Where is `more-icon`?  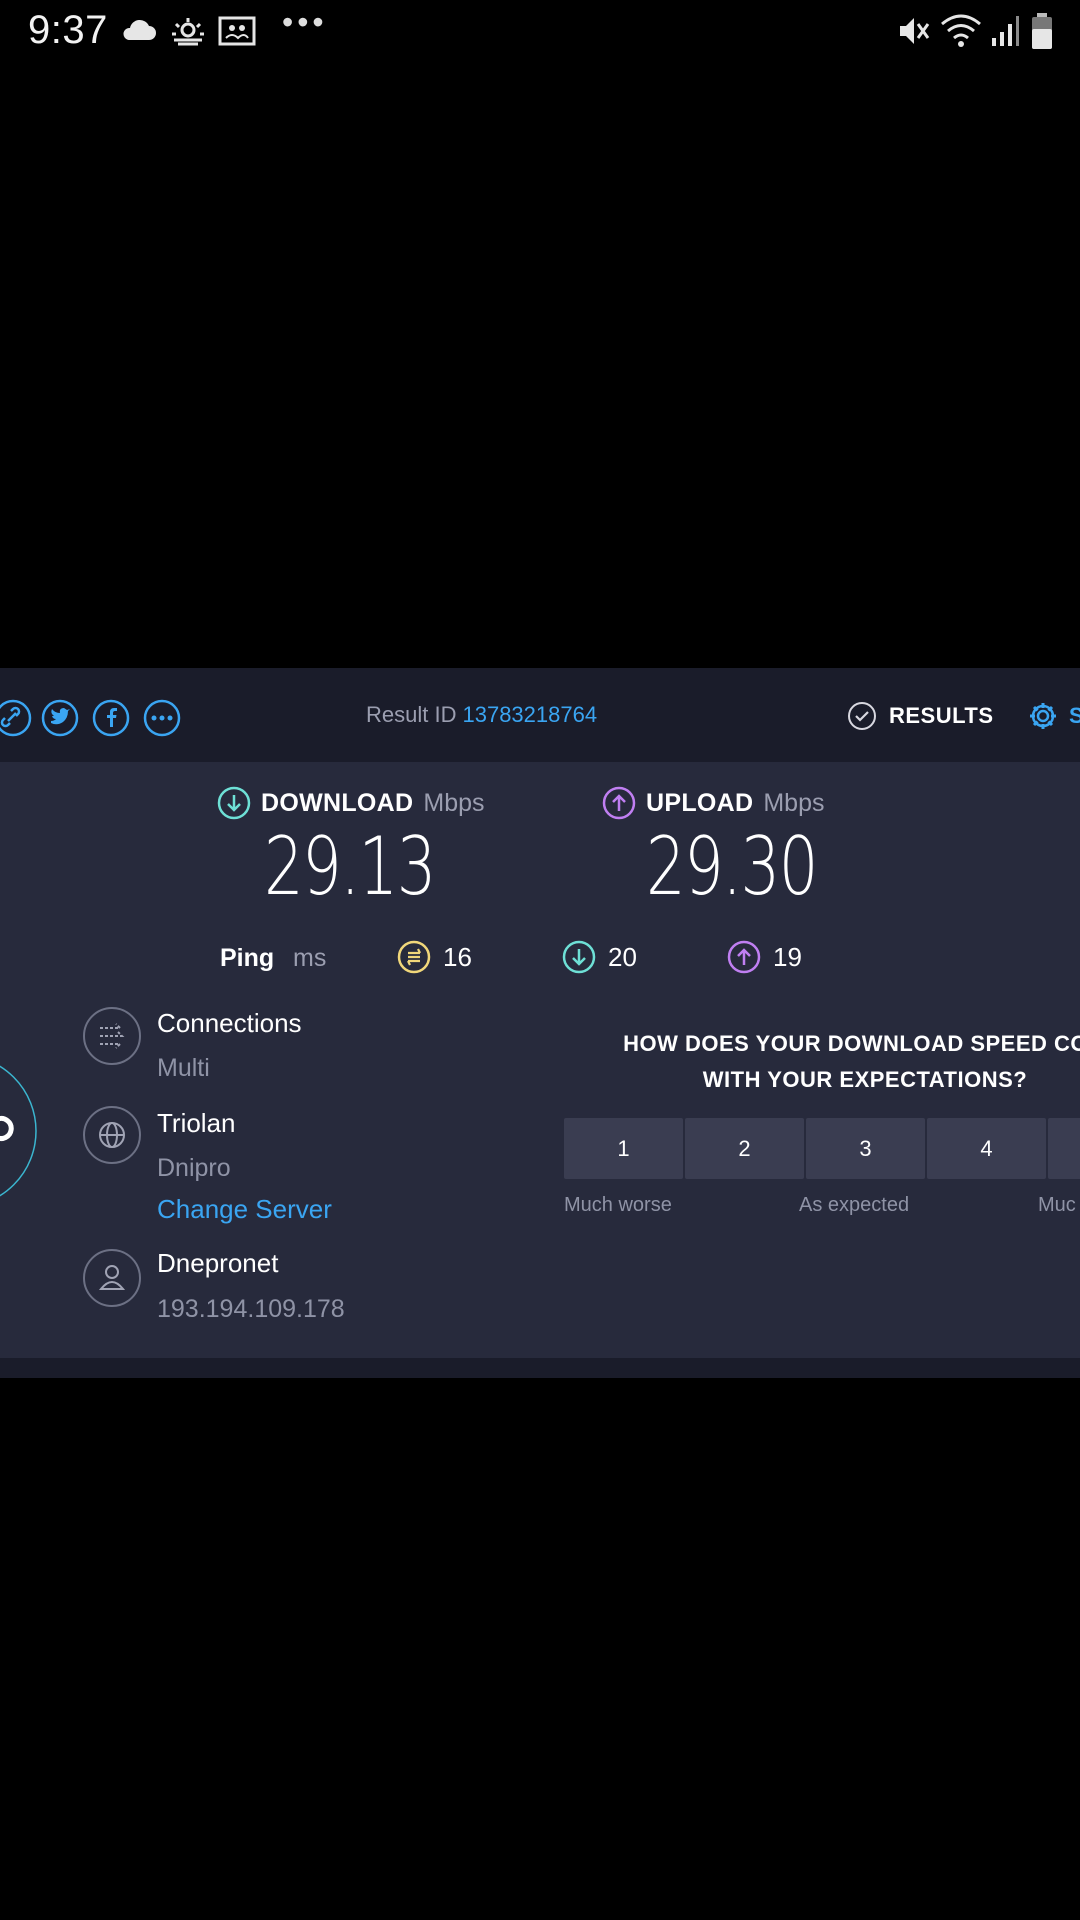
more-icon is located at coordinates (162, 718).